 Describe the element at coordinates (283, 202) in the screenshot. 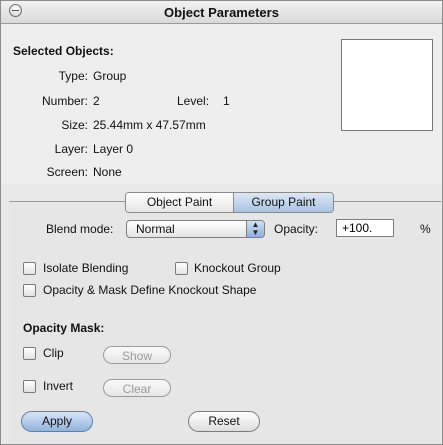

I see `tab-group-paint: Group Paint` at that location.